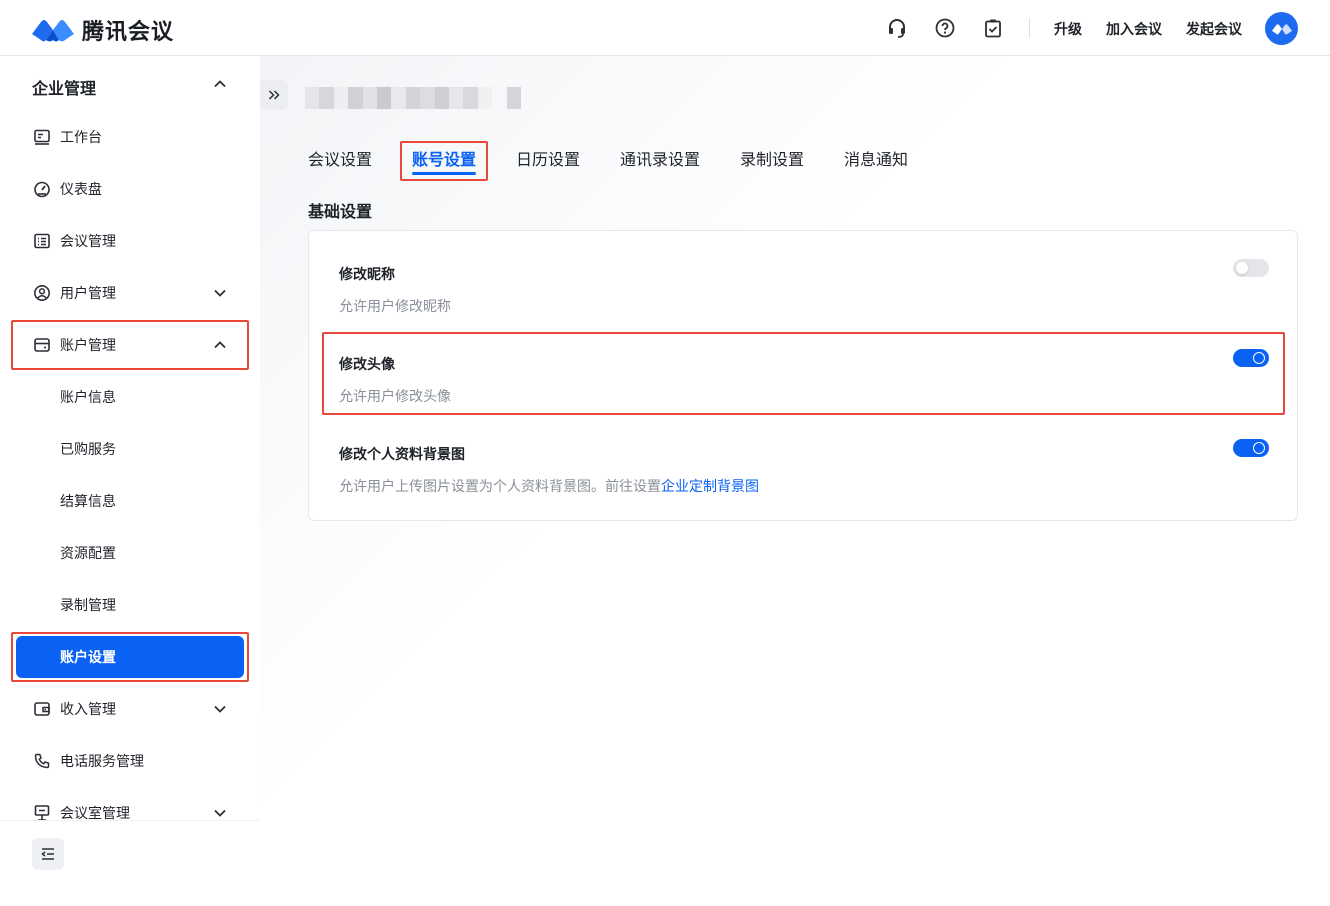  I want to click on sidebar-subitem-account-settings: 账户设置, so click(130, 657).